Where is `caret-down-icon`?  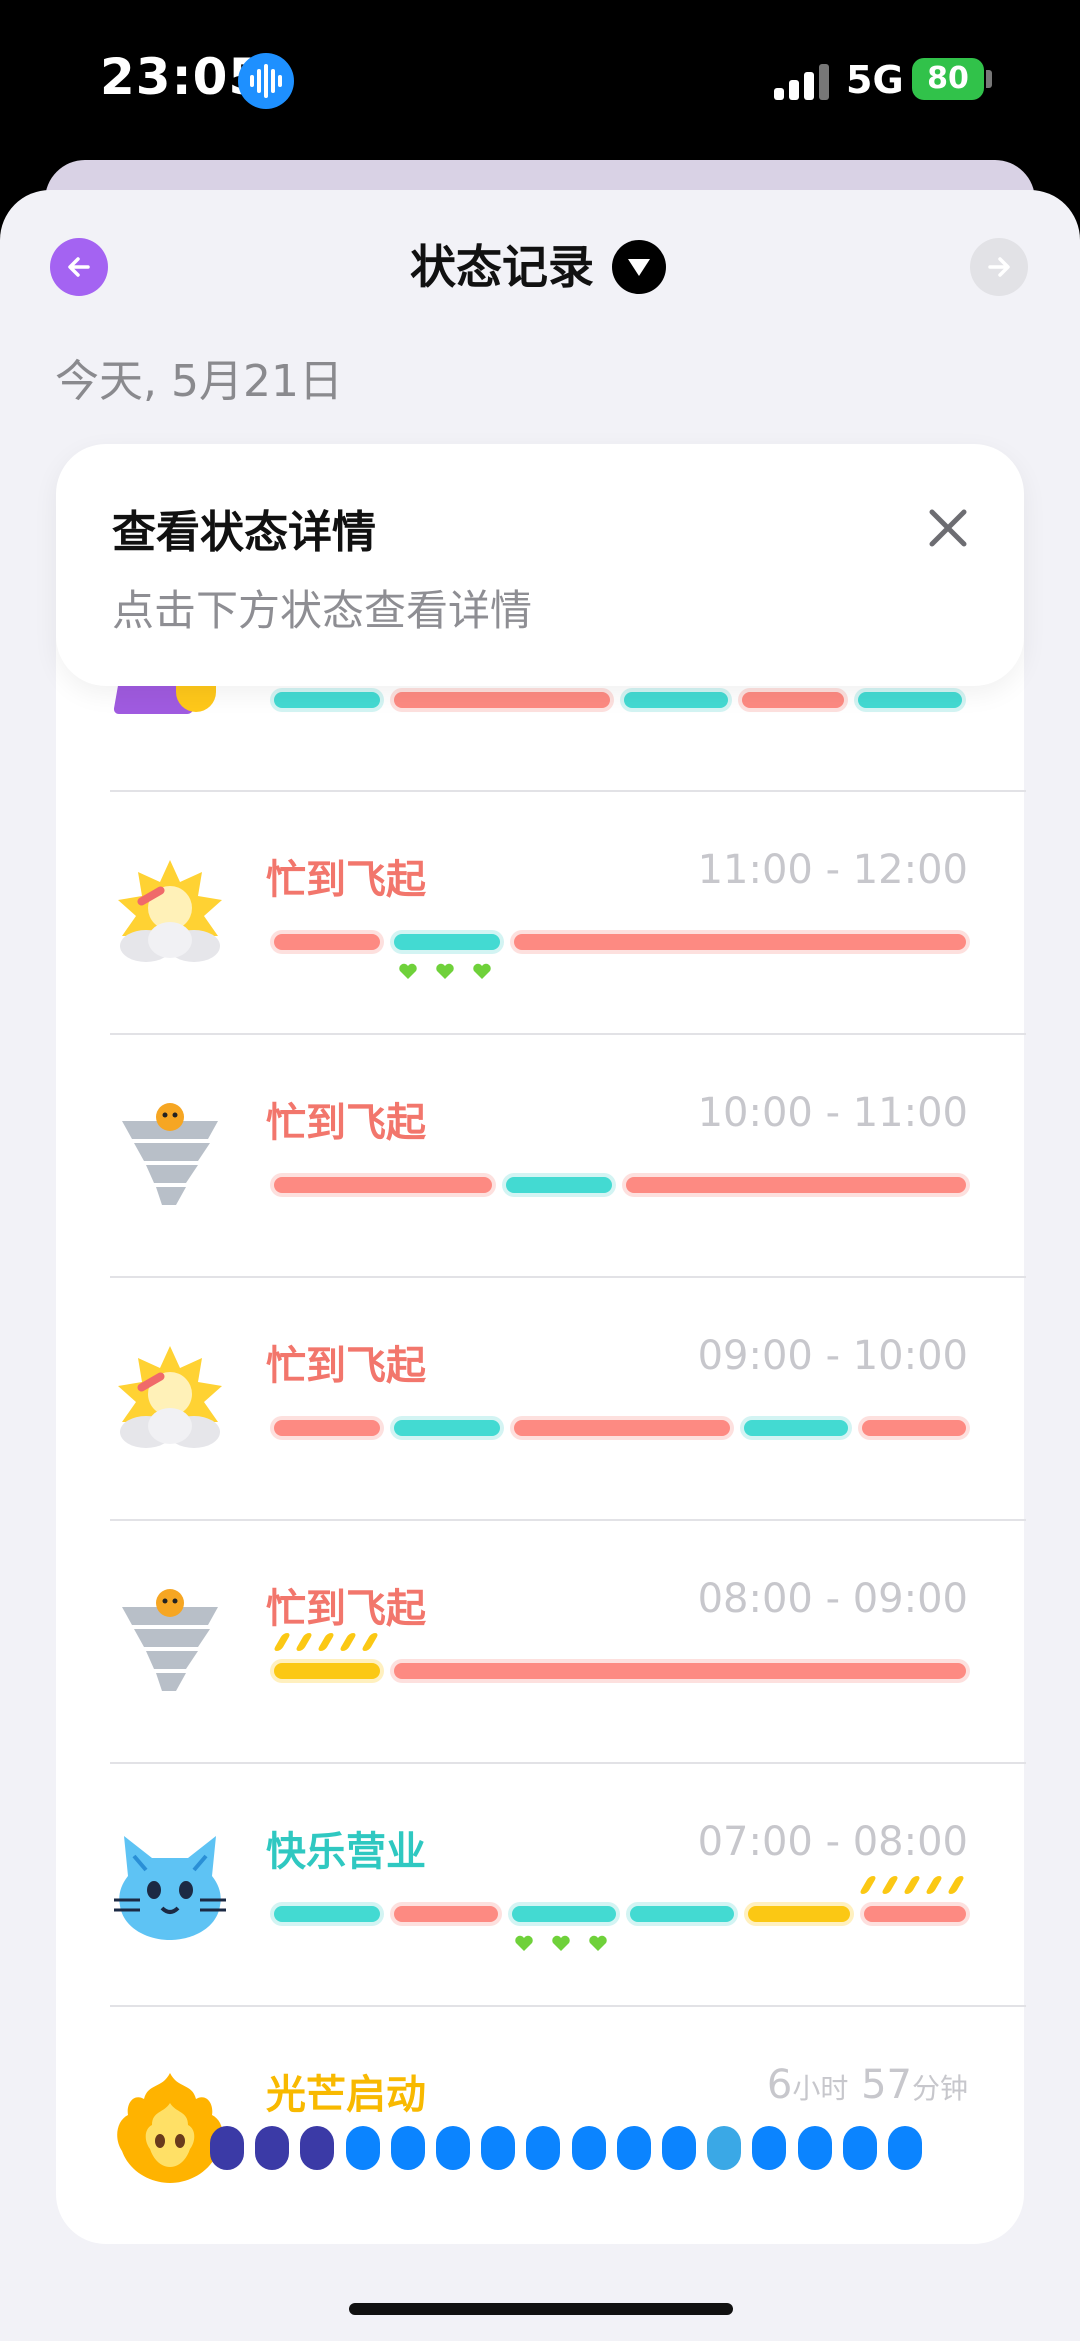 caret-down-icon is located at coordinates (639, 267).